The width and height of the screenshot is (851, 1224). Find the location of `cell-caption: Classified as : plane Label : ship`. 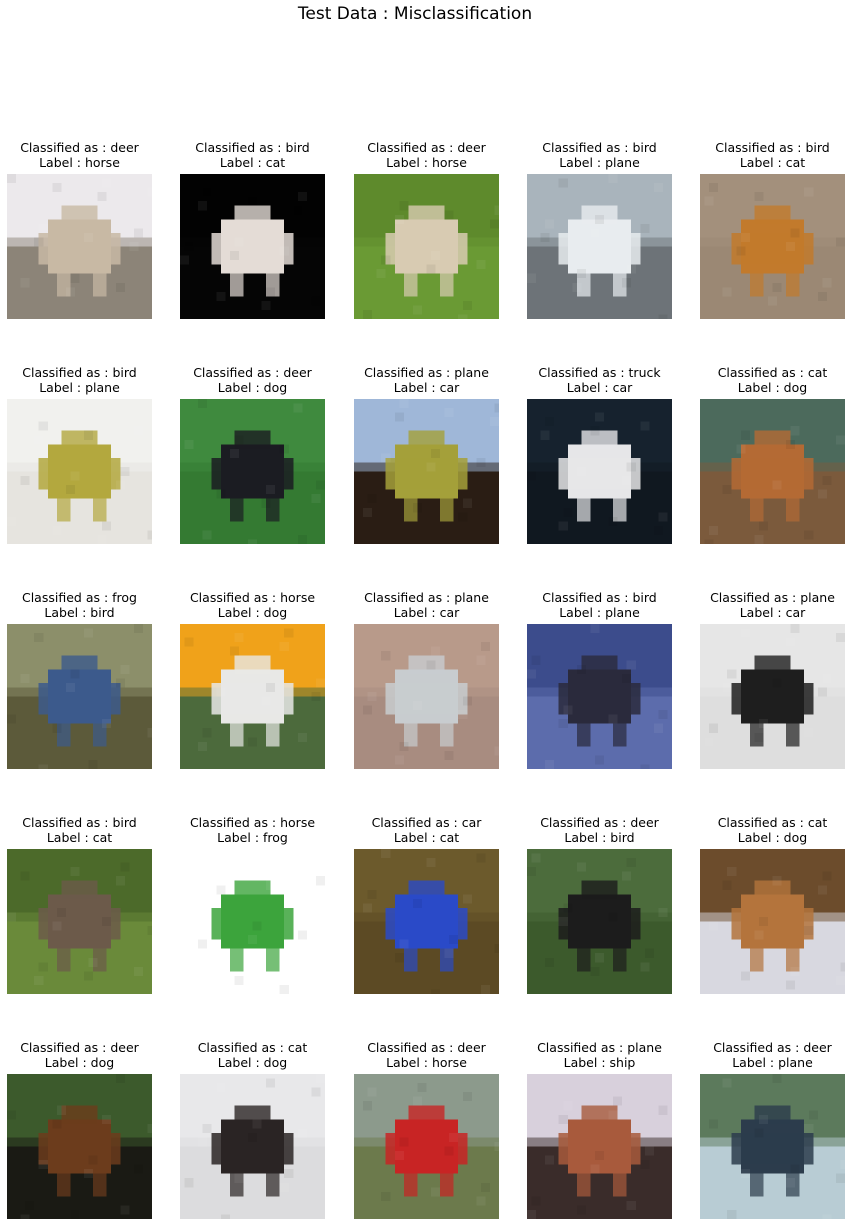

cell-caption: Classified as : plane Label : ship is located at coordinates (599, 1055).